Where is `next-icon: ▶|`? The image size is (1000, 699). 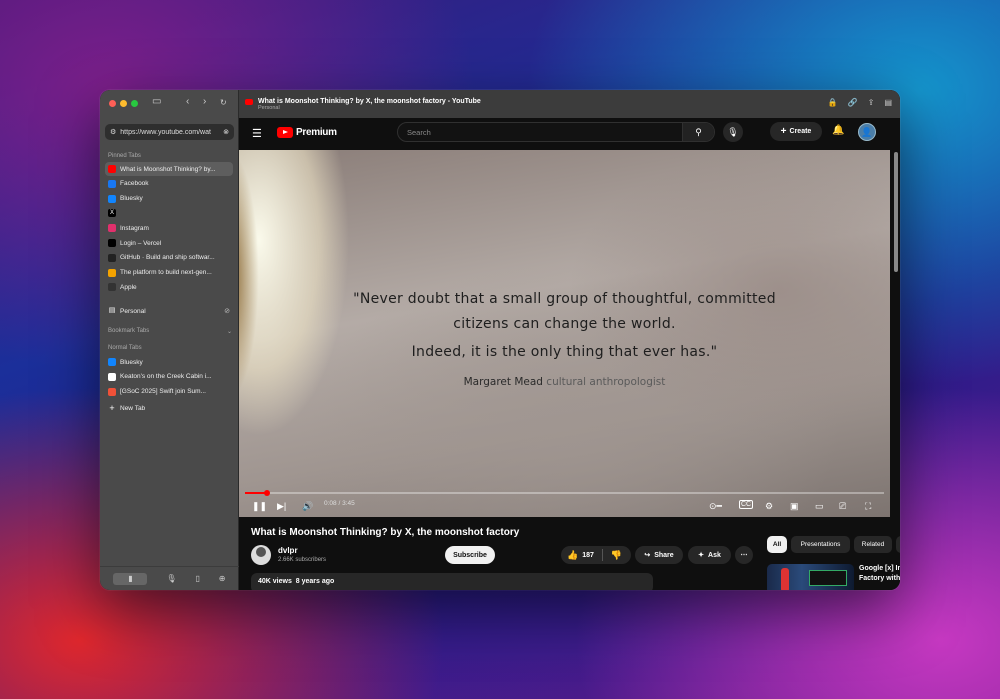
next-icon: ▶| is located at coordinates (281, 506).